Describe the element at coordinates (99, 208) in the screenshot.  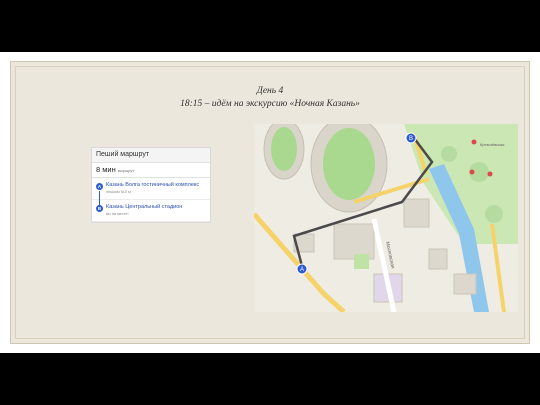
I see `marker-b-icon: B` at that location.